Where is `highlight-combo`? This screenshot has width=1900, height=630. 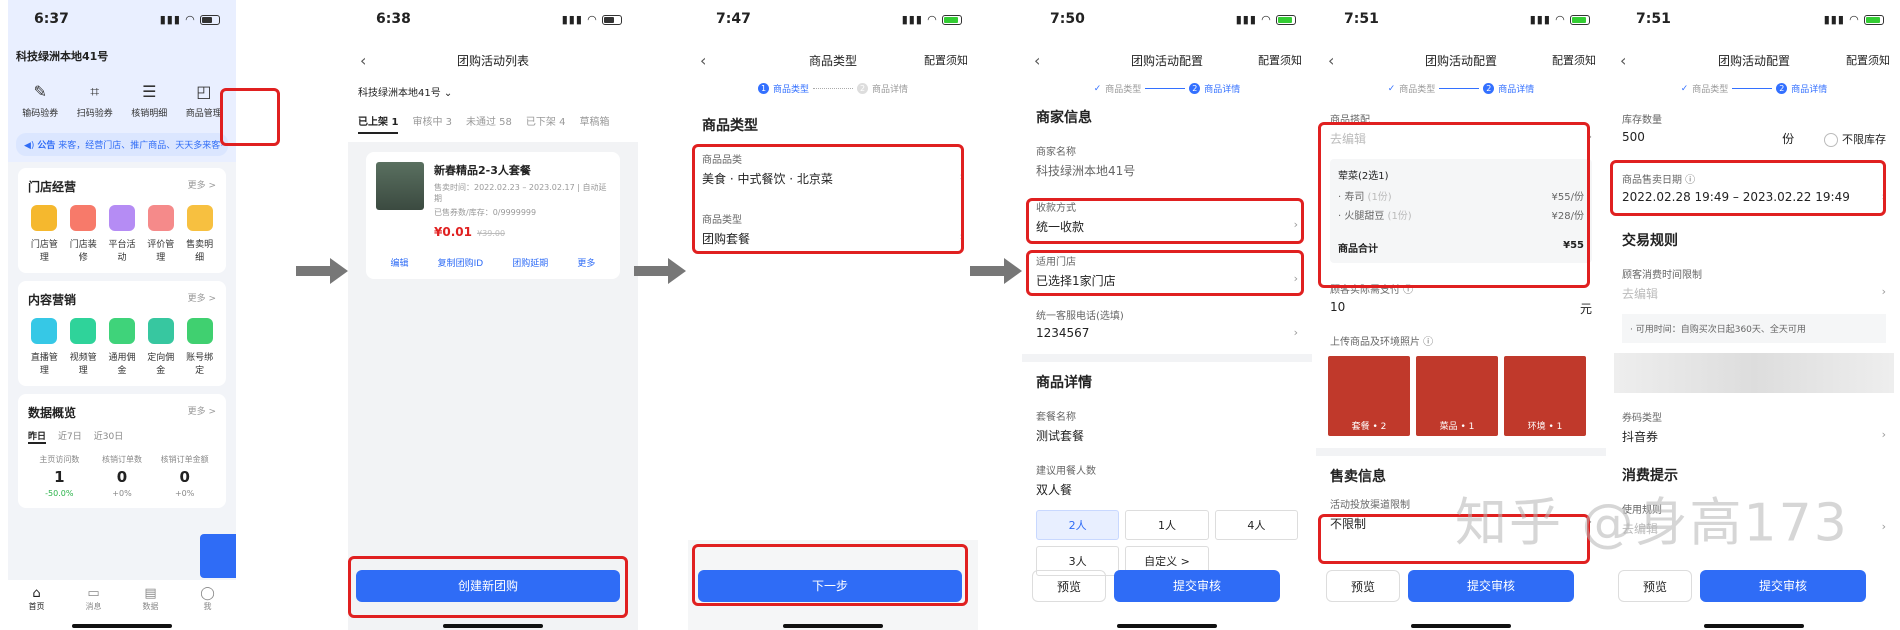 highlight-combo is located at coordinates (1454, 205).